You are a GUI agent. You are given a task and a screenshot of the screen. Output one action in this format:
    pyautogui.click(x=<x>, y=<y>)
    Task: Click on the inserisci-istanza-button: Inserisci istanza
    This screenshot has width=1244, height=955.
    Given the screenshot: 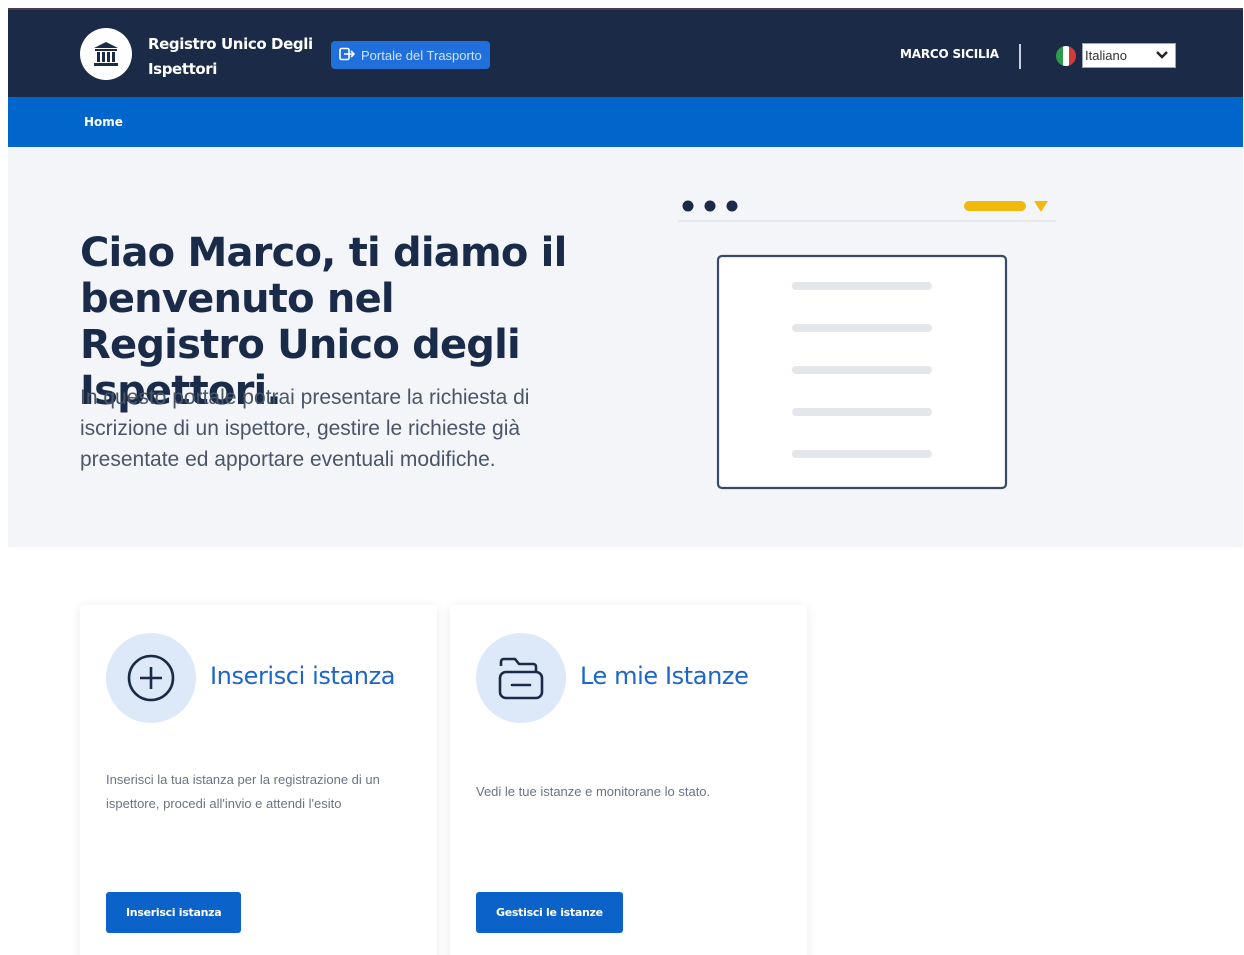 What is the action you would take?
    pyautogui.click(x=174, y=912)
    